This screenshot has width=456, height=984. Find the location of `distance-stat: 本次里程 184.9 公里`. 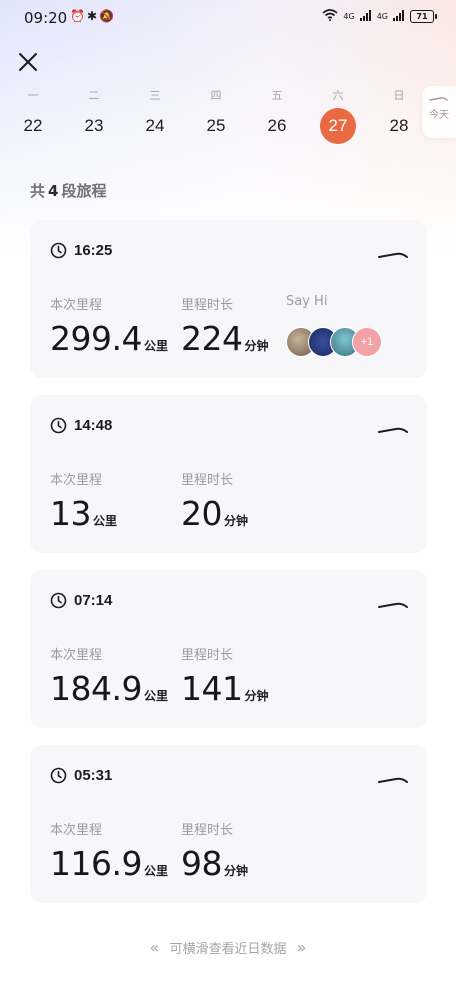

distance-stat: 本次里程 184.9 公里 is located at coordinates (109, 676).